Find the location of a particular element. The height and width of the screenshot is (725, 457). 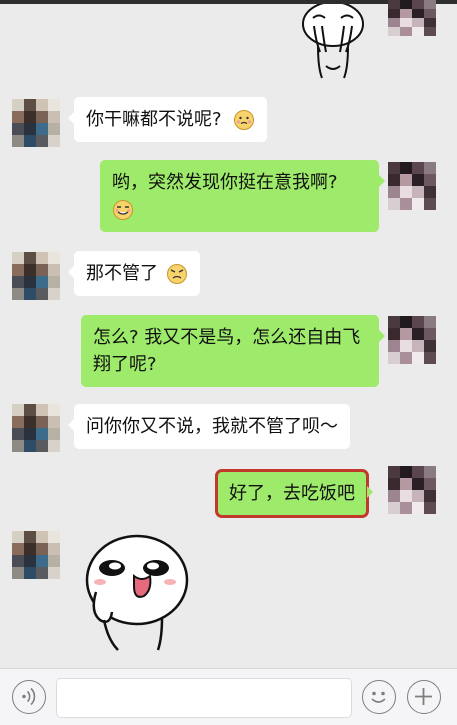

crying-cartoon-sticker is located at coordinates (333, 40).